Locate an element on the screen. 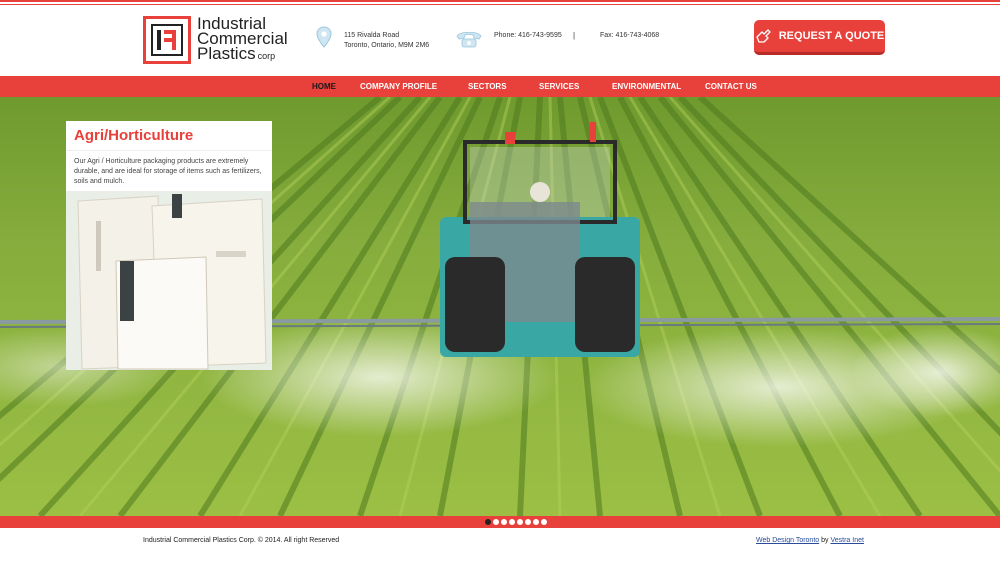 This screenshot has width=1000, height=580. nav-services: SERVICES is located at coordinates (559, 86).